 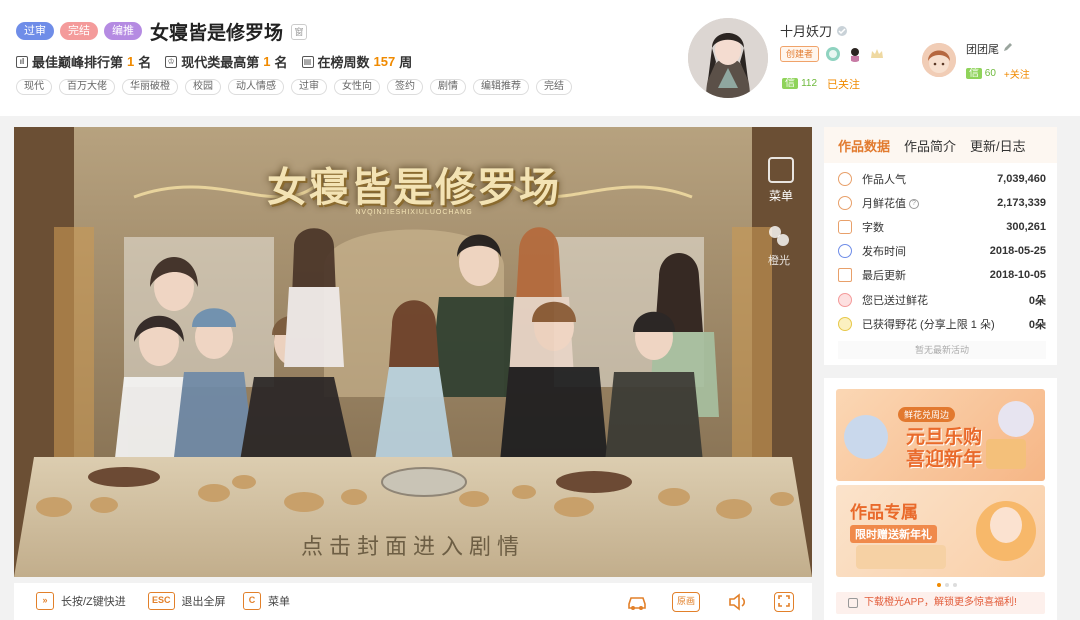 I want to click on bar-chart-icon: ıl, so click(x=22, y=61).